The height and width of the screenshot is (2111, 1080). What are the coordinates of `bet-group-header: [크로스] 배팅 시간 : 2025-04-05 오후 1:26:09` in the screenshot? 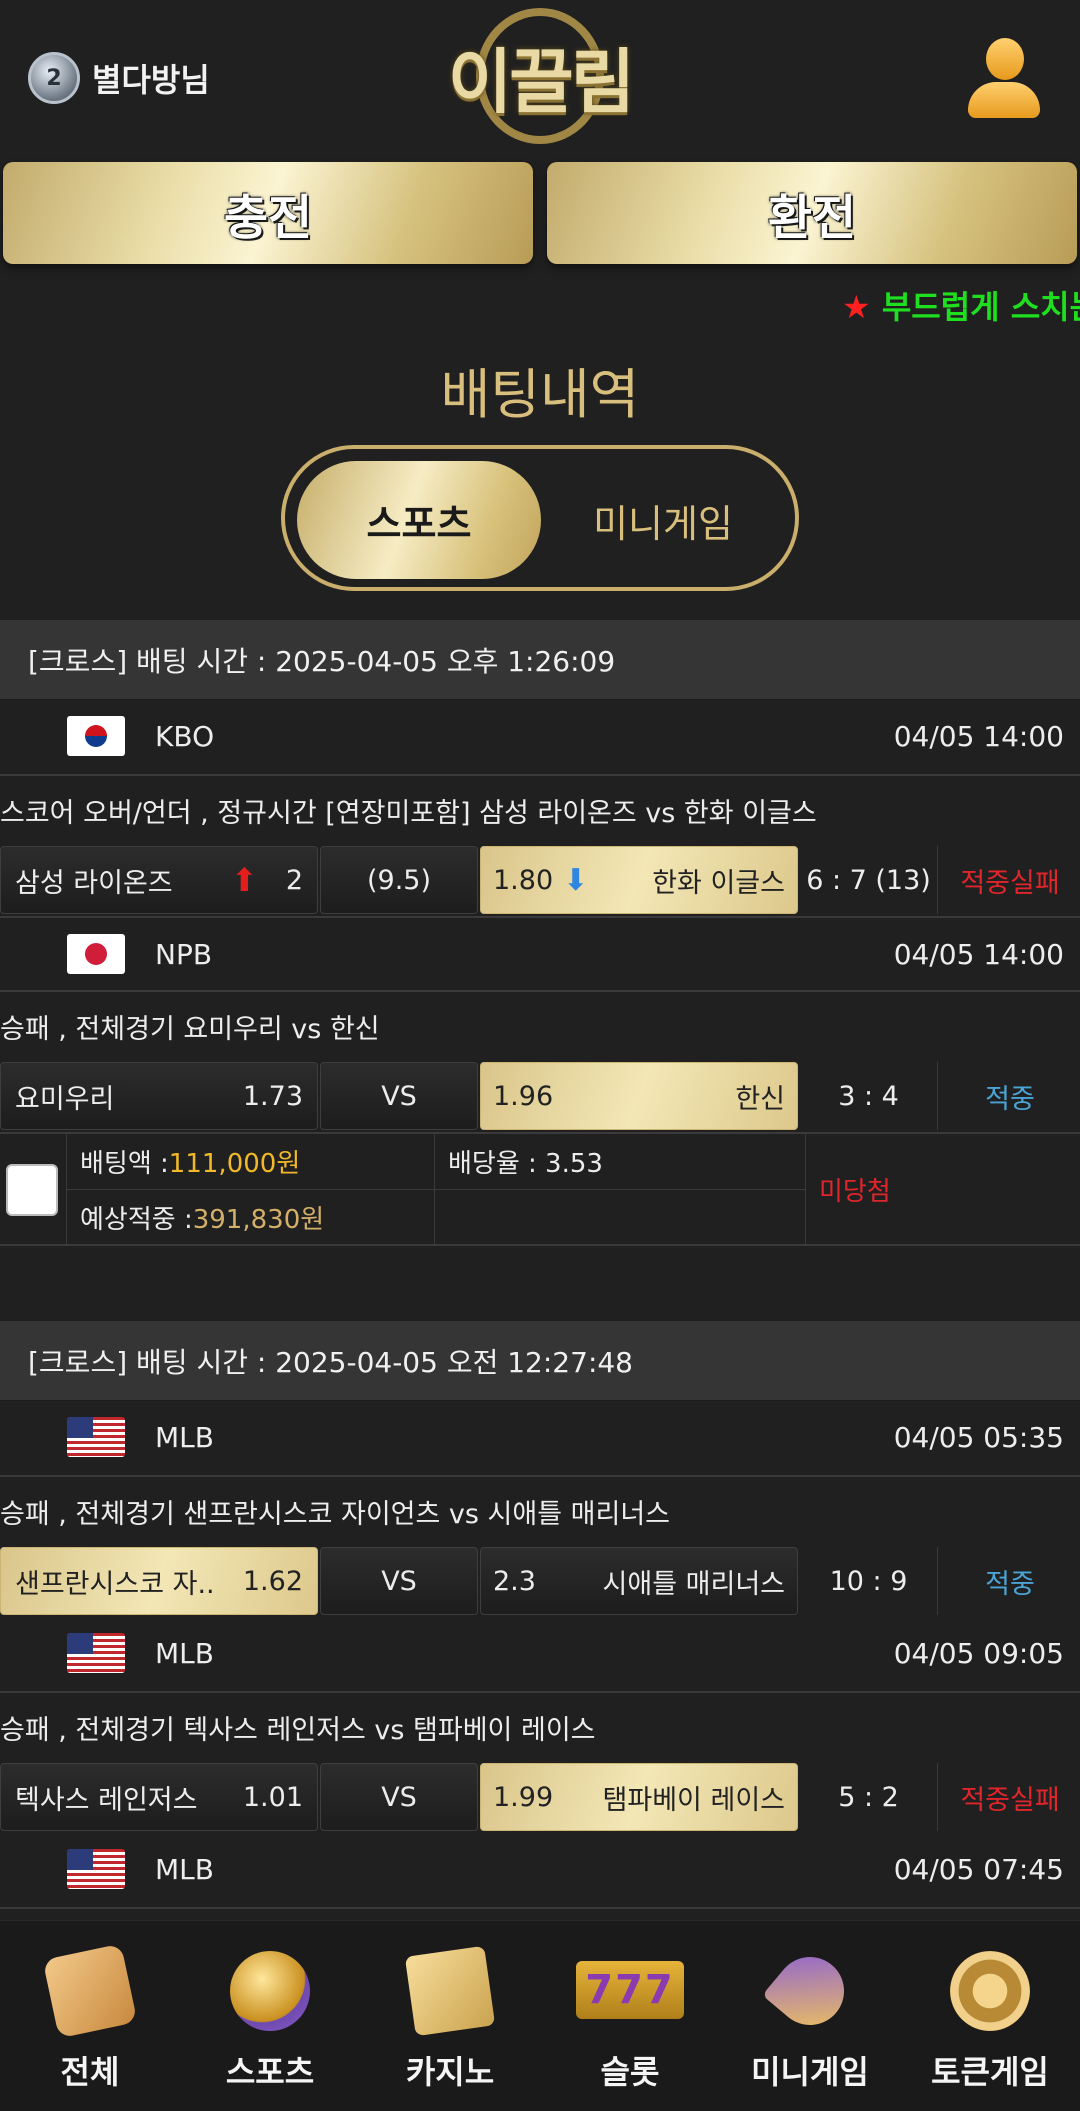 It's located at (540, 660).